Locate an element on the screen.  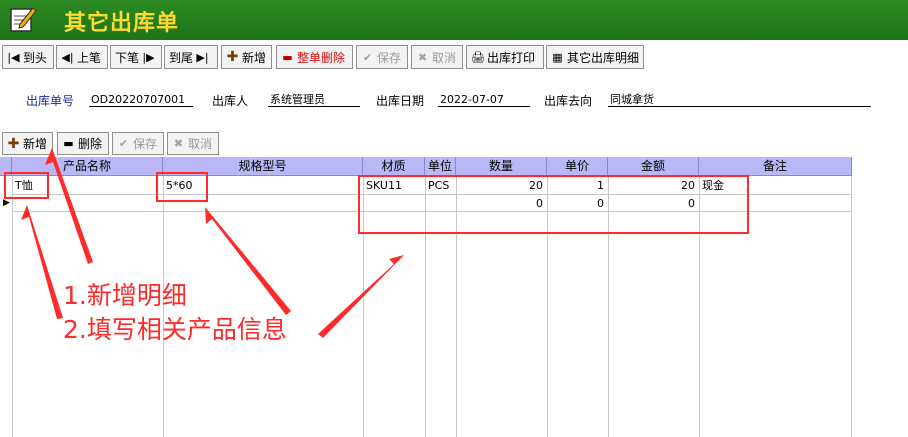
col-header-price: 单价 is located at coordinates (577, 166).